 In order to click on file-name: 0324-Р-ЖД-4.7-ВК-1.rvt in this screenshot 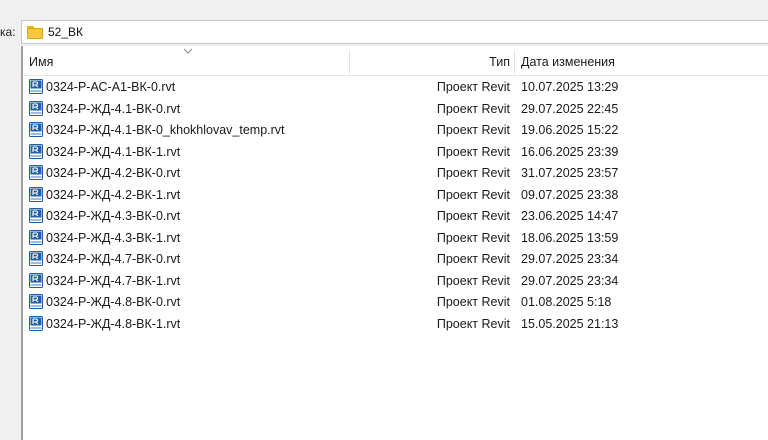, I will do `click(113, 280)`.